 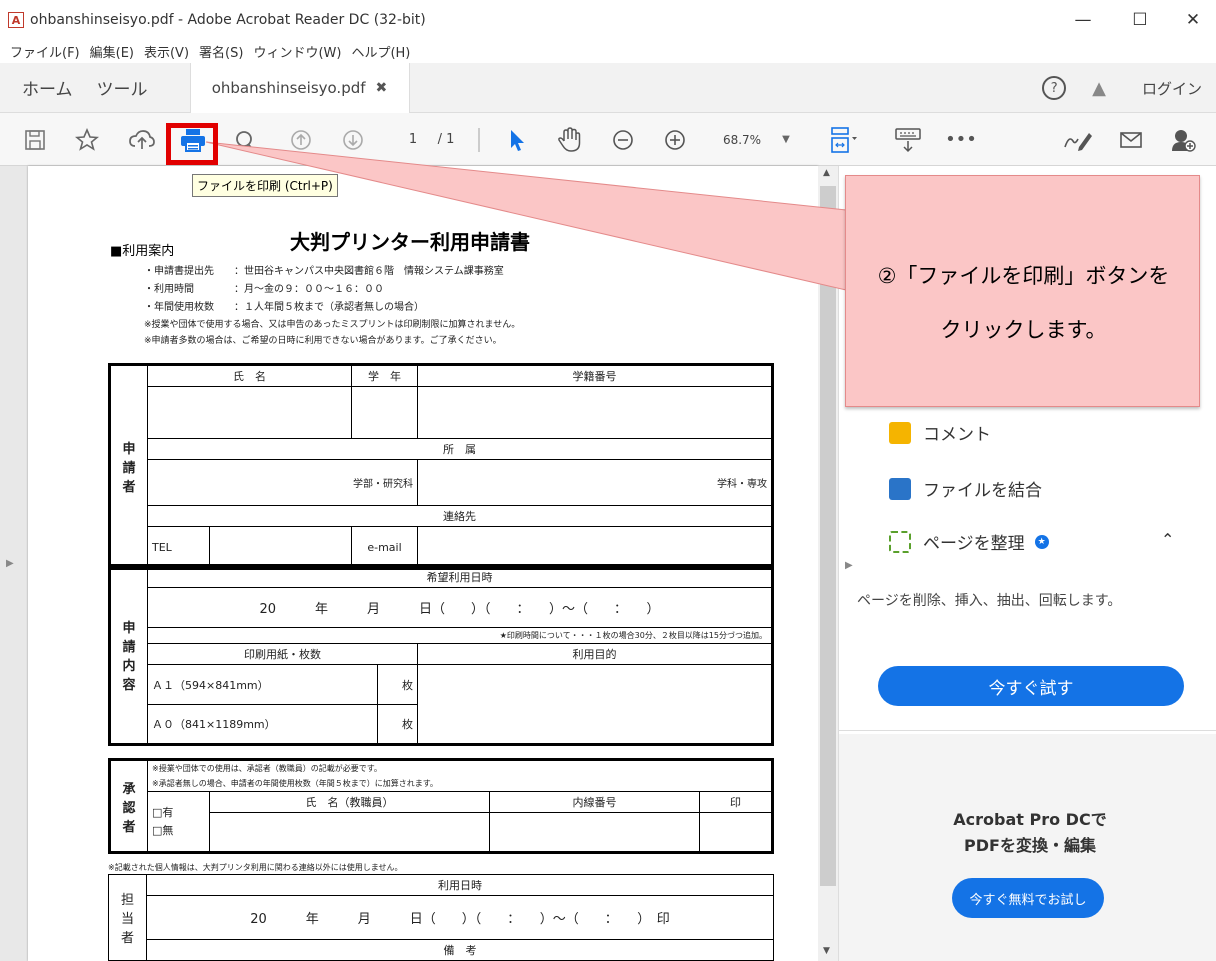 What do you see at coordinates (1023, 330) in the screenshot?
I see `callout-line-2: クリックします。` at bounding box center [1023, 330].